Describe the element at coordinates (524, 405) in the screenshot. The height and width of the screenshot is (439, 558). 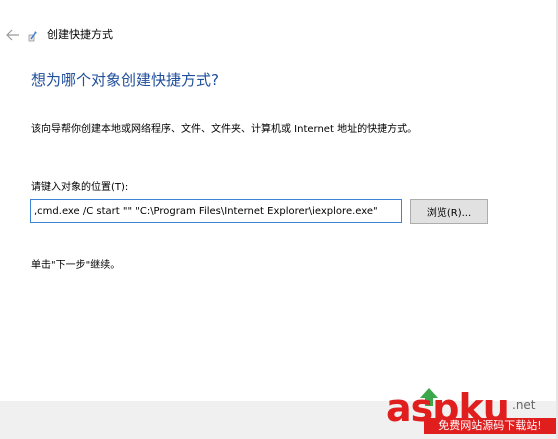
I see `watermark-domain: .net` at that location.